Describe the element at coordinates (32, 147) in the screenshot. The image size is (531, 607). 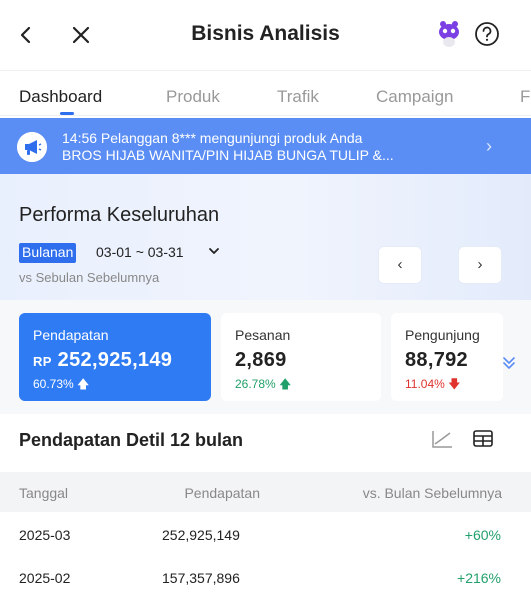
I see `megaphone-icon` at that location.